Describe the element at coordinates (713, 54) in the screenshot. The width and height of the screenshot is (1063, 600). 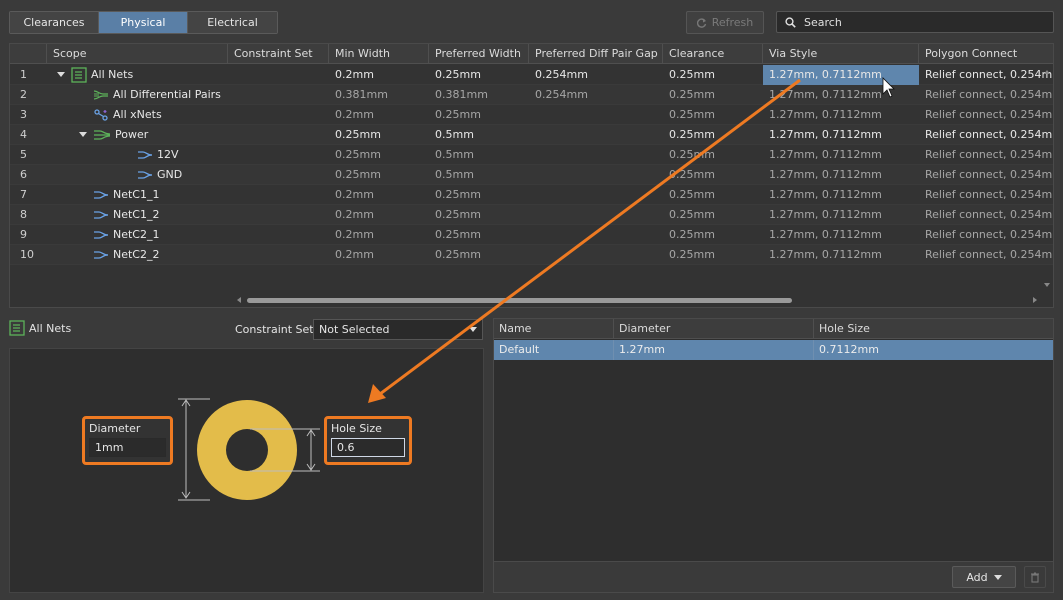
I see `column-header-clearance: Clearance` at that location.